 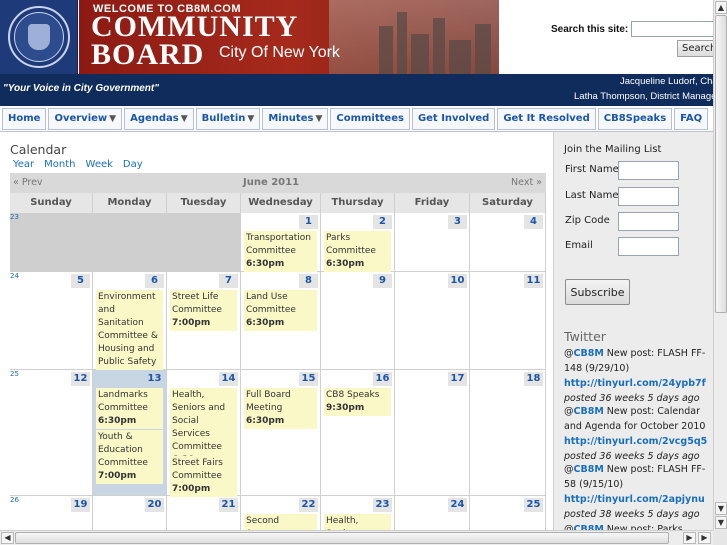 What do you see at coordinates (457, 505) in the screenshot?
I see `day-number: 24` at bounding box center [457, 505].